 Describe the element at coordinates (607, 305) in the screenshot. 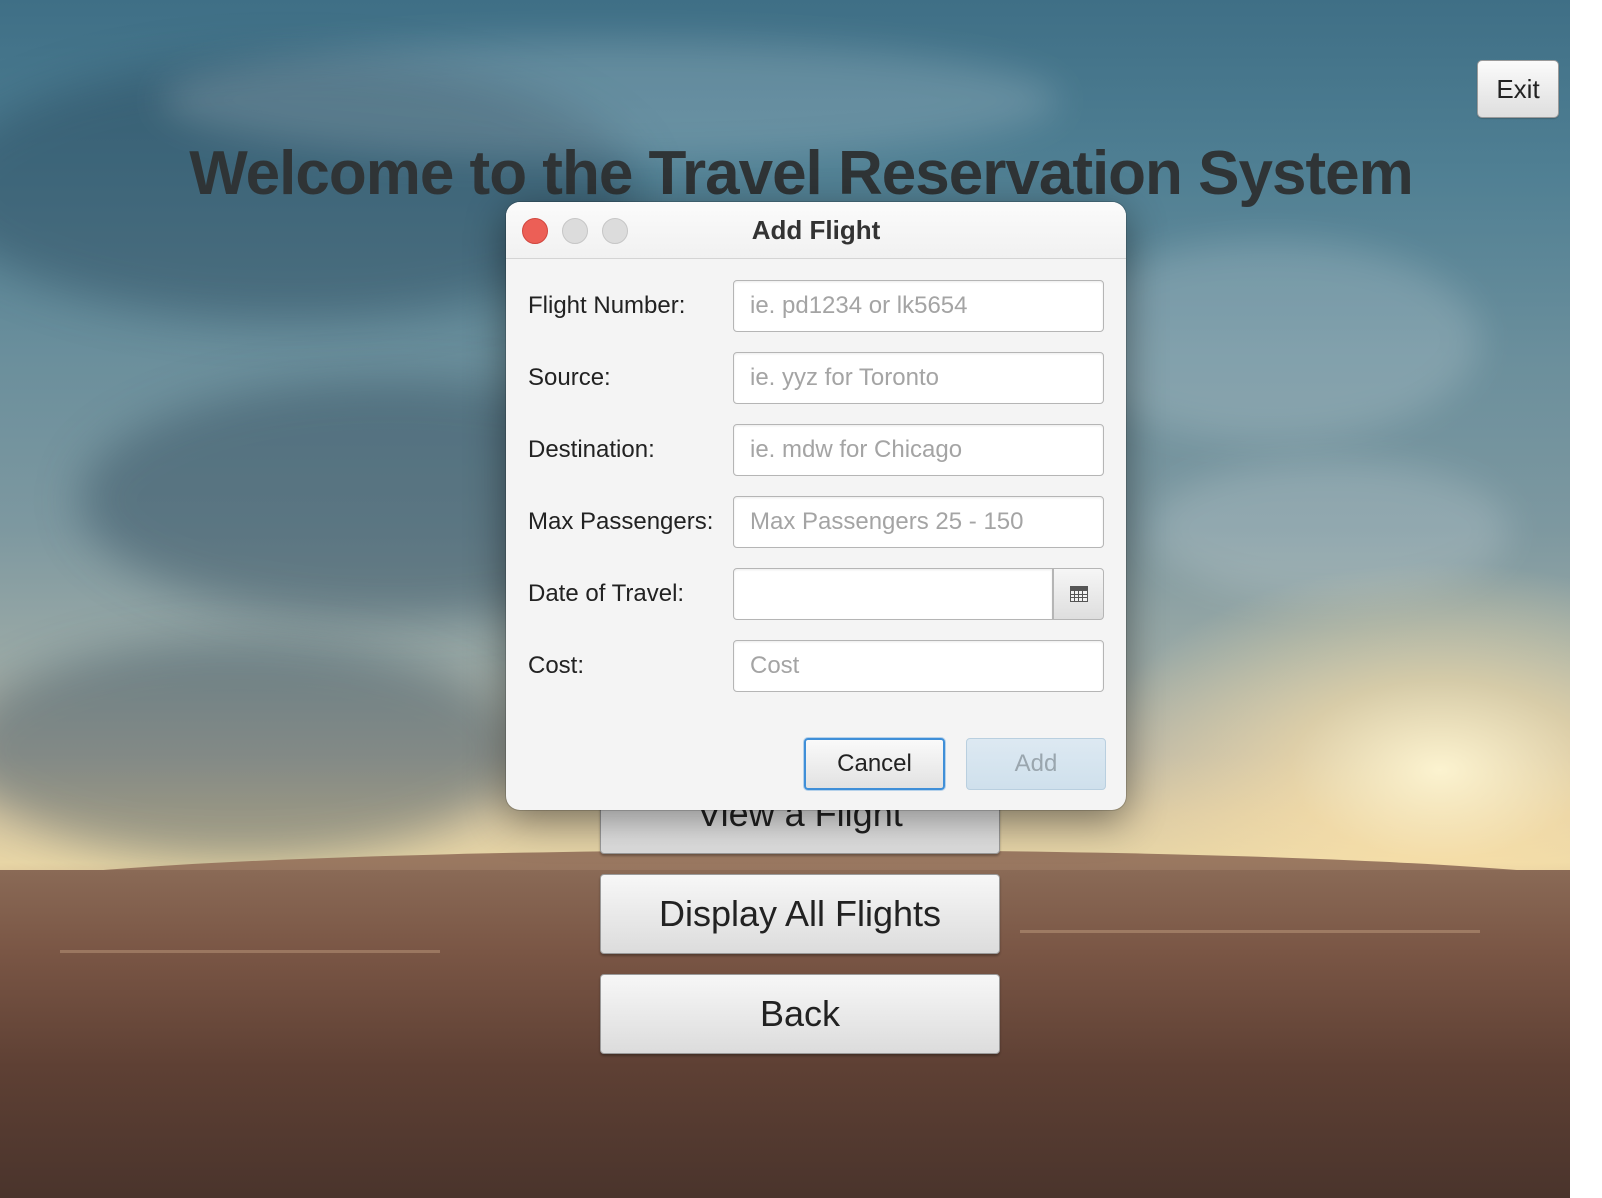

I see `flight-number-label: Flight Number:` at that location.